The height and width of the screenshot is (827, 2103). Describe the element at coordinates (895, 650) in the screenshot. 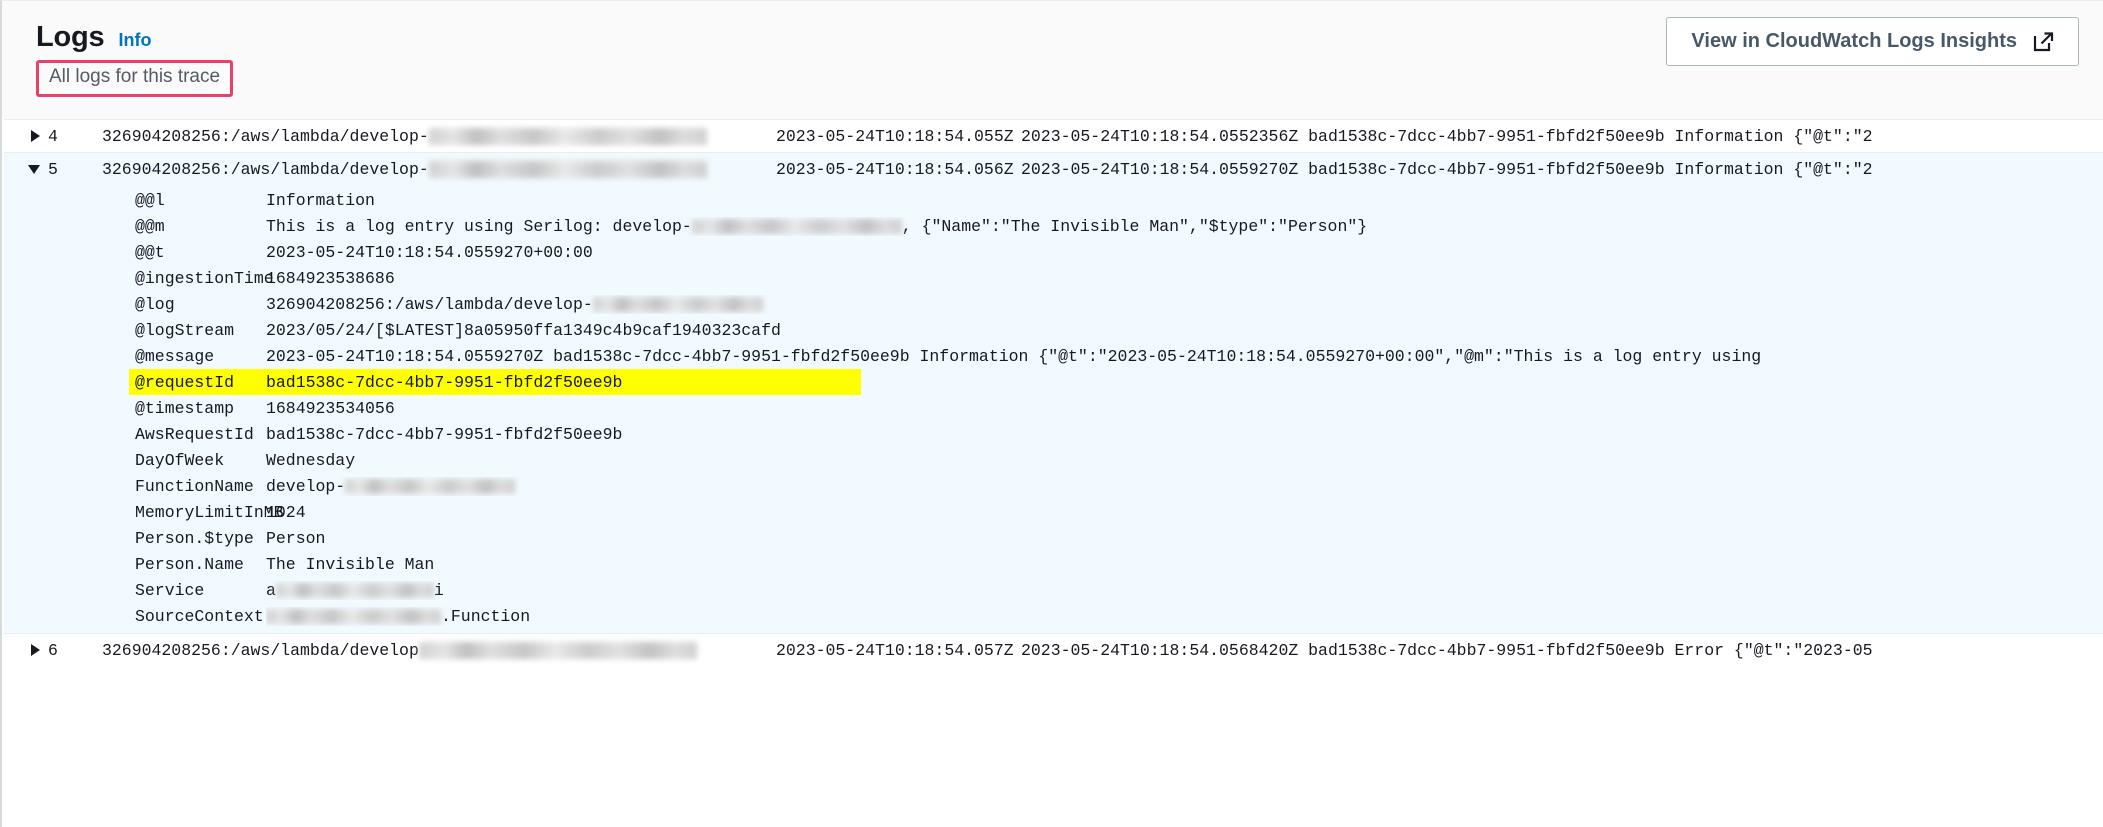

I see `timestamp-cell: 2023-05-24T10:18:54.057Z` at that location.